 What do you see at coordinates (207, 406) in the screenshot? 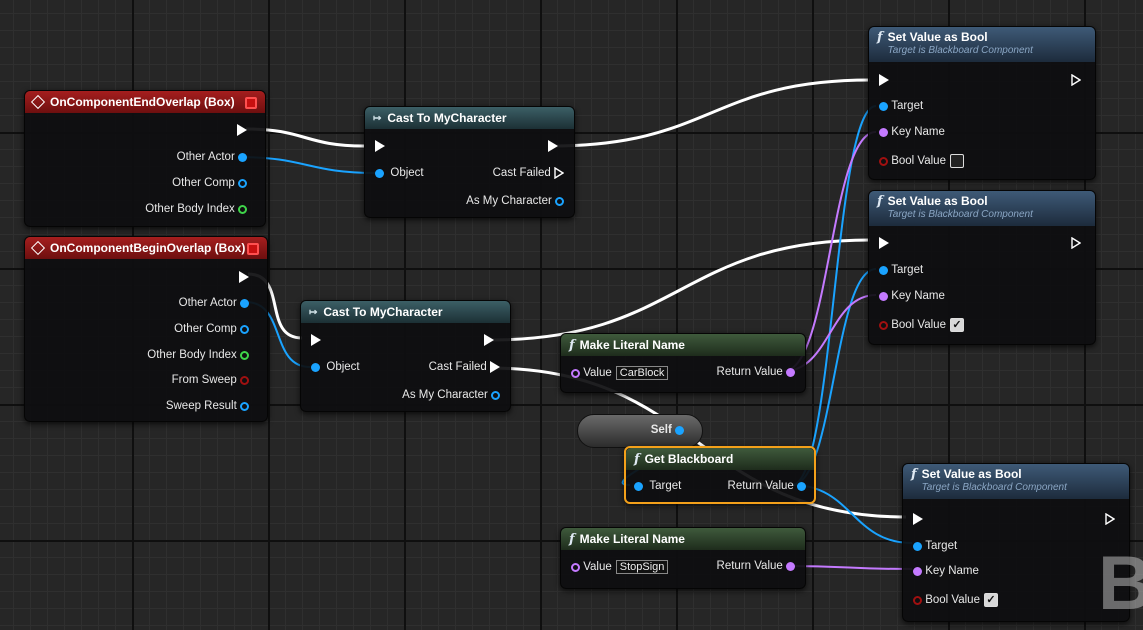
I see `pin-sweep-result: Sweep Result` at bounding box center [207, 406].